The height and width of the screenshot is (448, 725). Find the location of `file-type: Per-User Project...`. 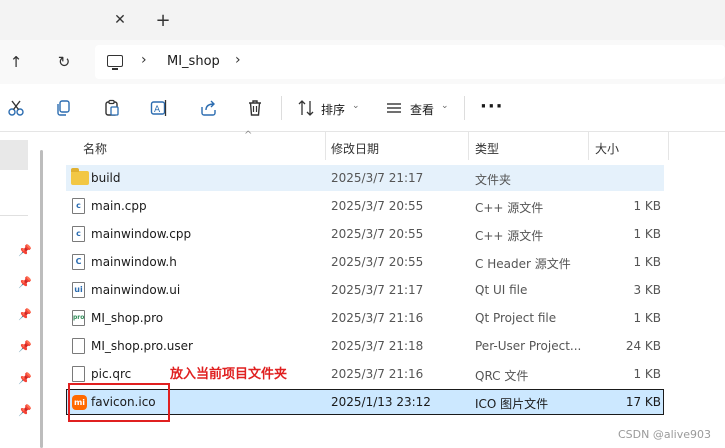

file-type: Per-User Project... is located at coordinates (528, 346).